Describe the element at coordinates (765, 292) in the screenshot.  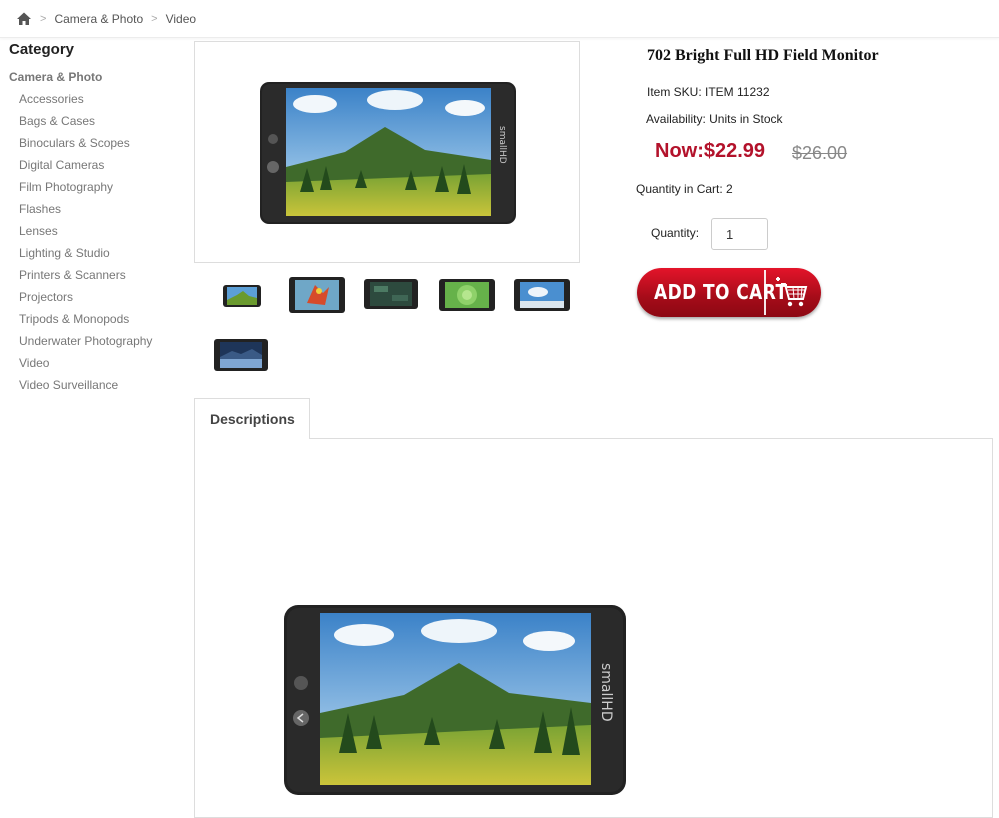
I see `button-divider` at that location.